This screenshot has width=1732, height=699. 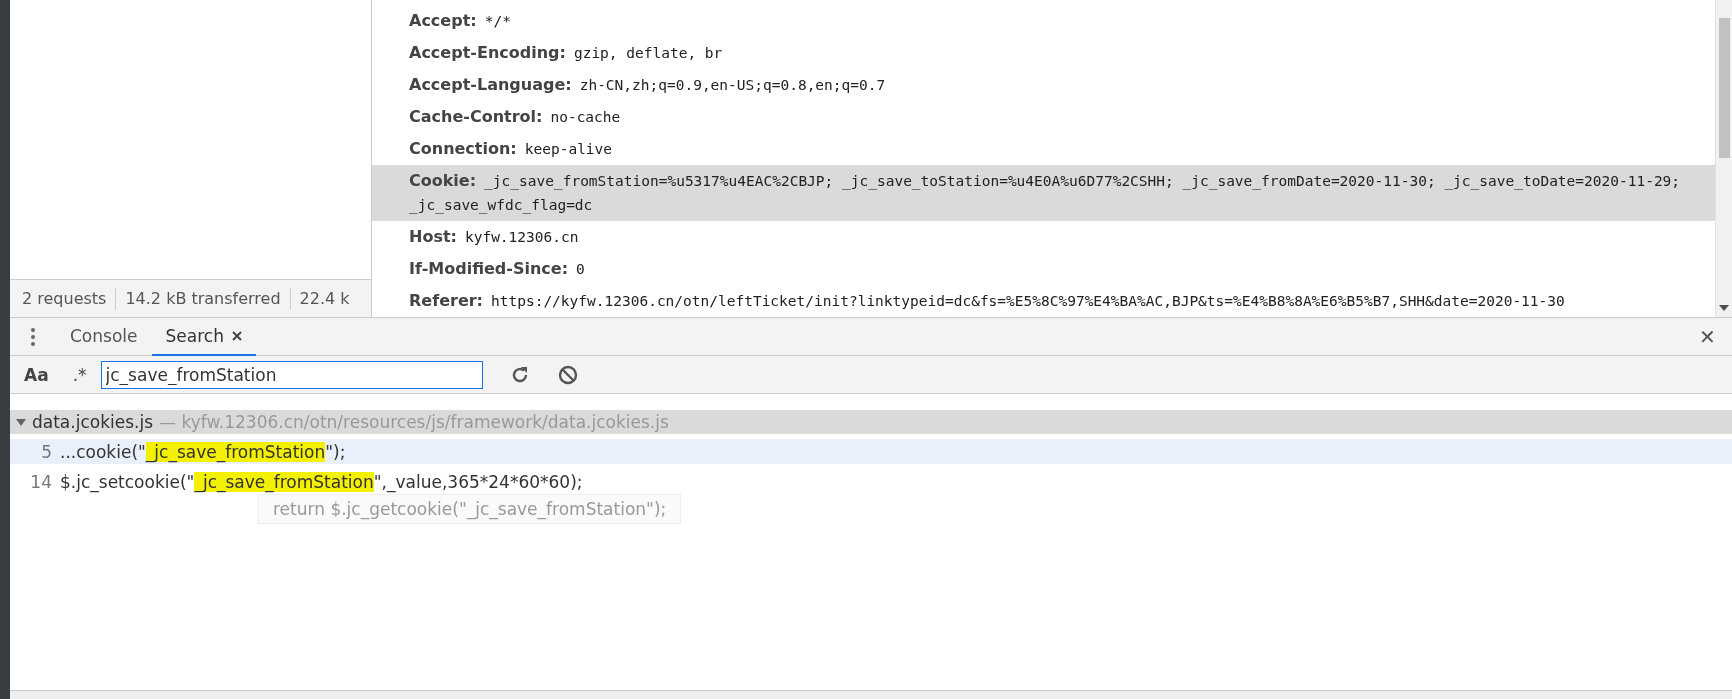 What do you see at coordinates (414, 422) in the screenshot?
I see `file-path: — kyfw.12306.cn/otn/resources/js/framework/data.jcokies.js` at bounding box center [414, 422].